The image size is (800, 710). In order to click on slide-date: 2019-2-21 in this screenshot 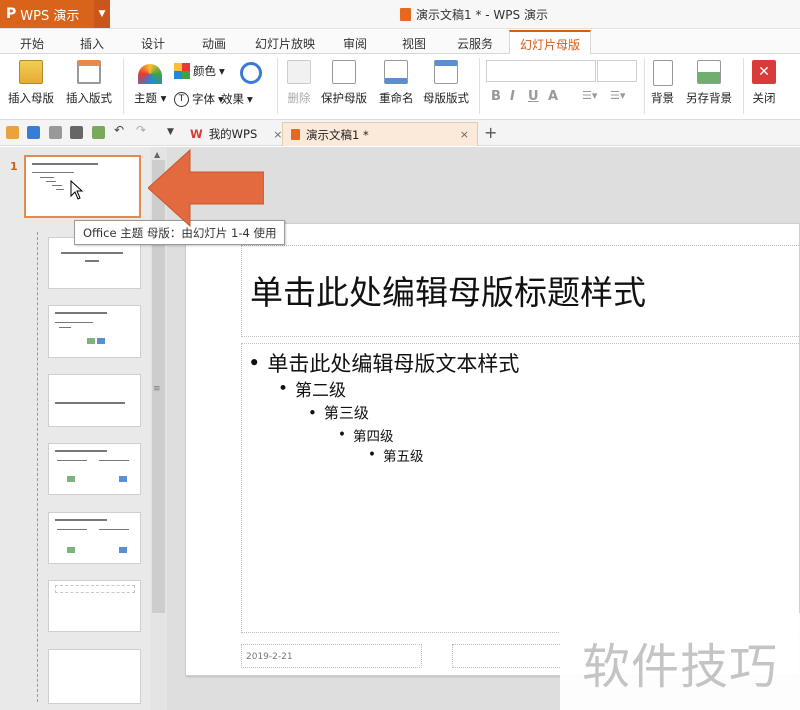, I will do `click(269, 657)`.